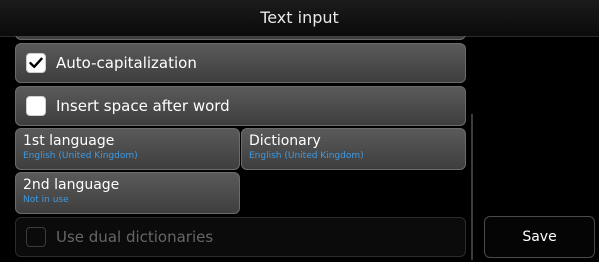 The height and width of the screenshot is (262, 599). I want to click on dual-dictionaries-row: Use dual dictionaries, so click(240, 237).